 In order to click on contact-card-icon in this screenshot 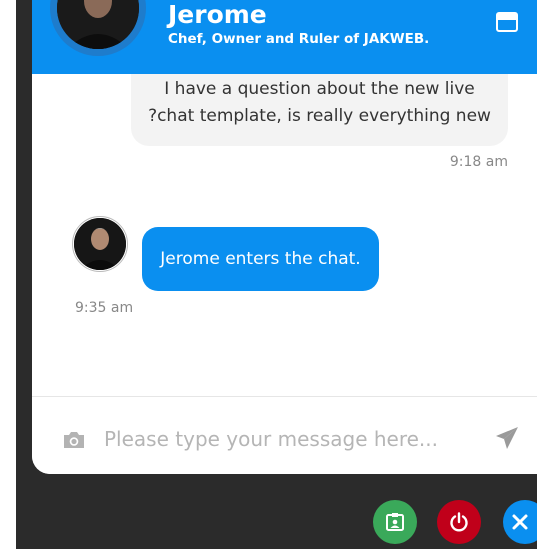, I will do `click(395, 522)`.